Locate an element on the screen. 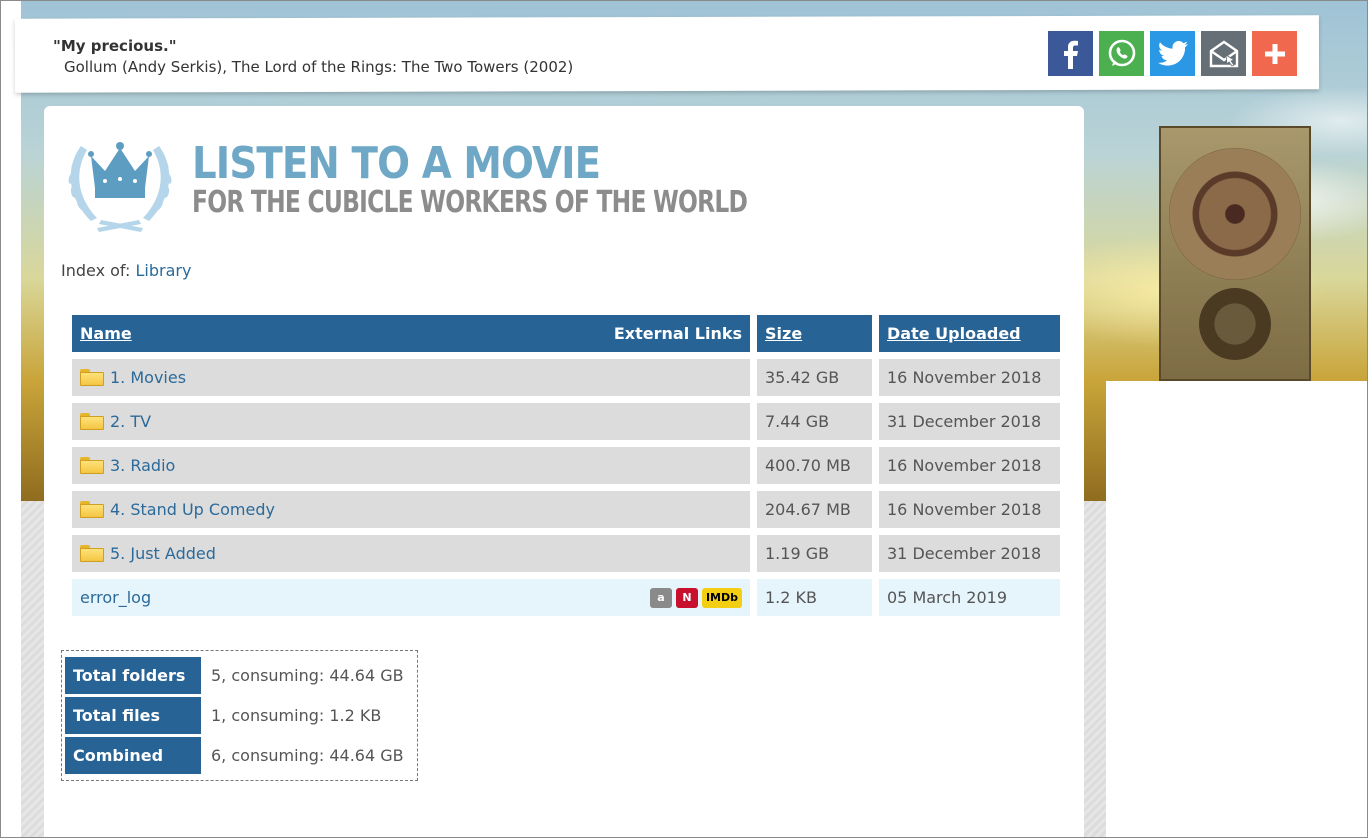  twitter-share-button is located at coordinates (1172, 53).